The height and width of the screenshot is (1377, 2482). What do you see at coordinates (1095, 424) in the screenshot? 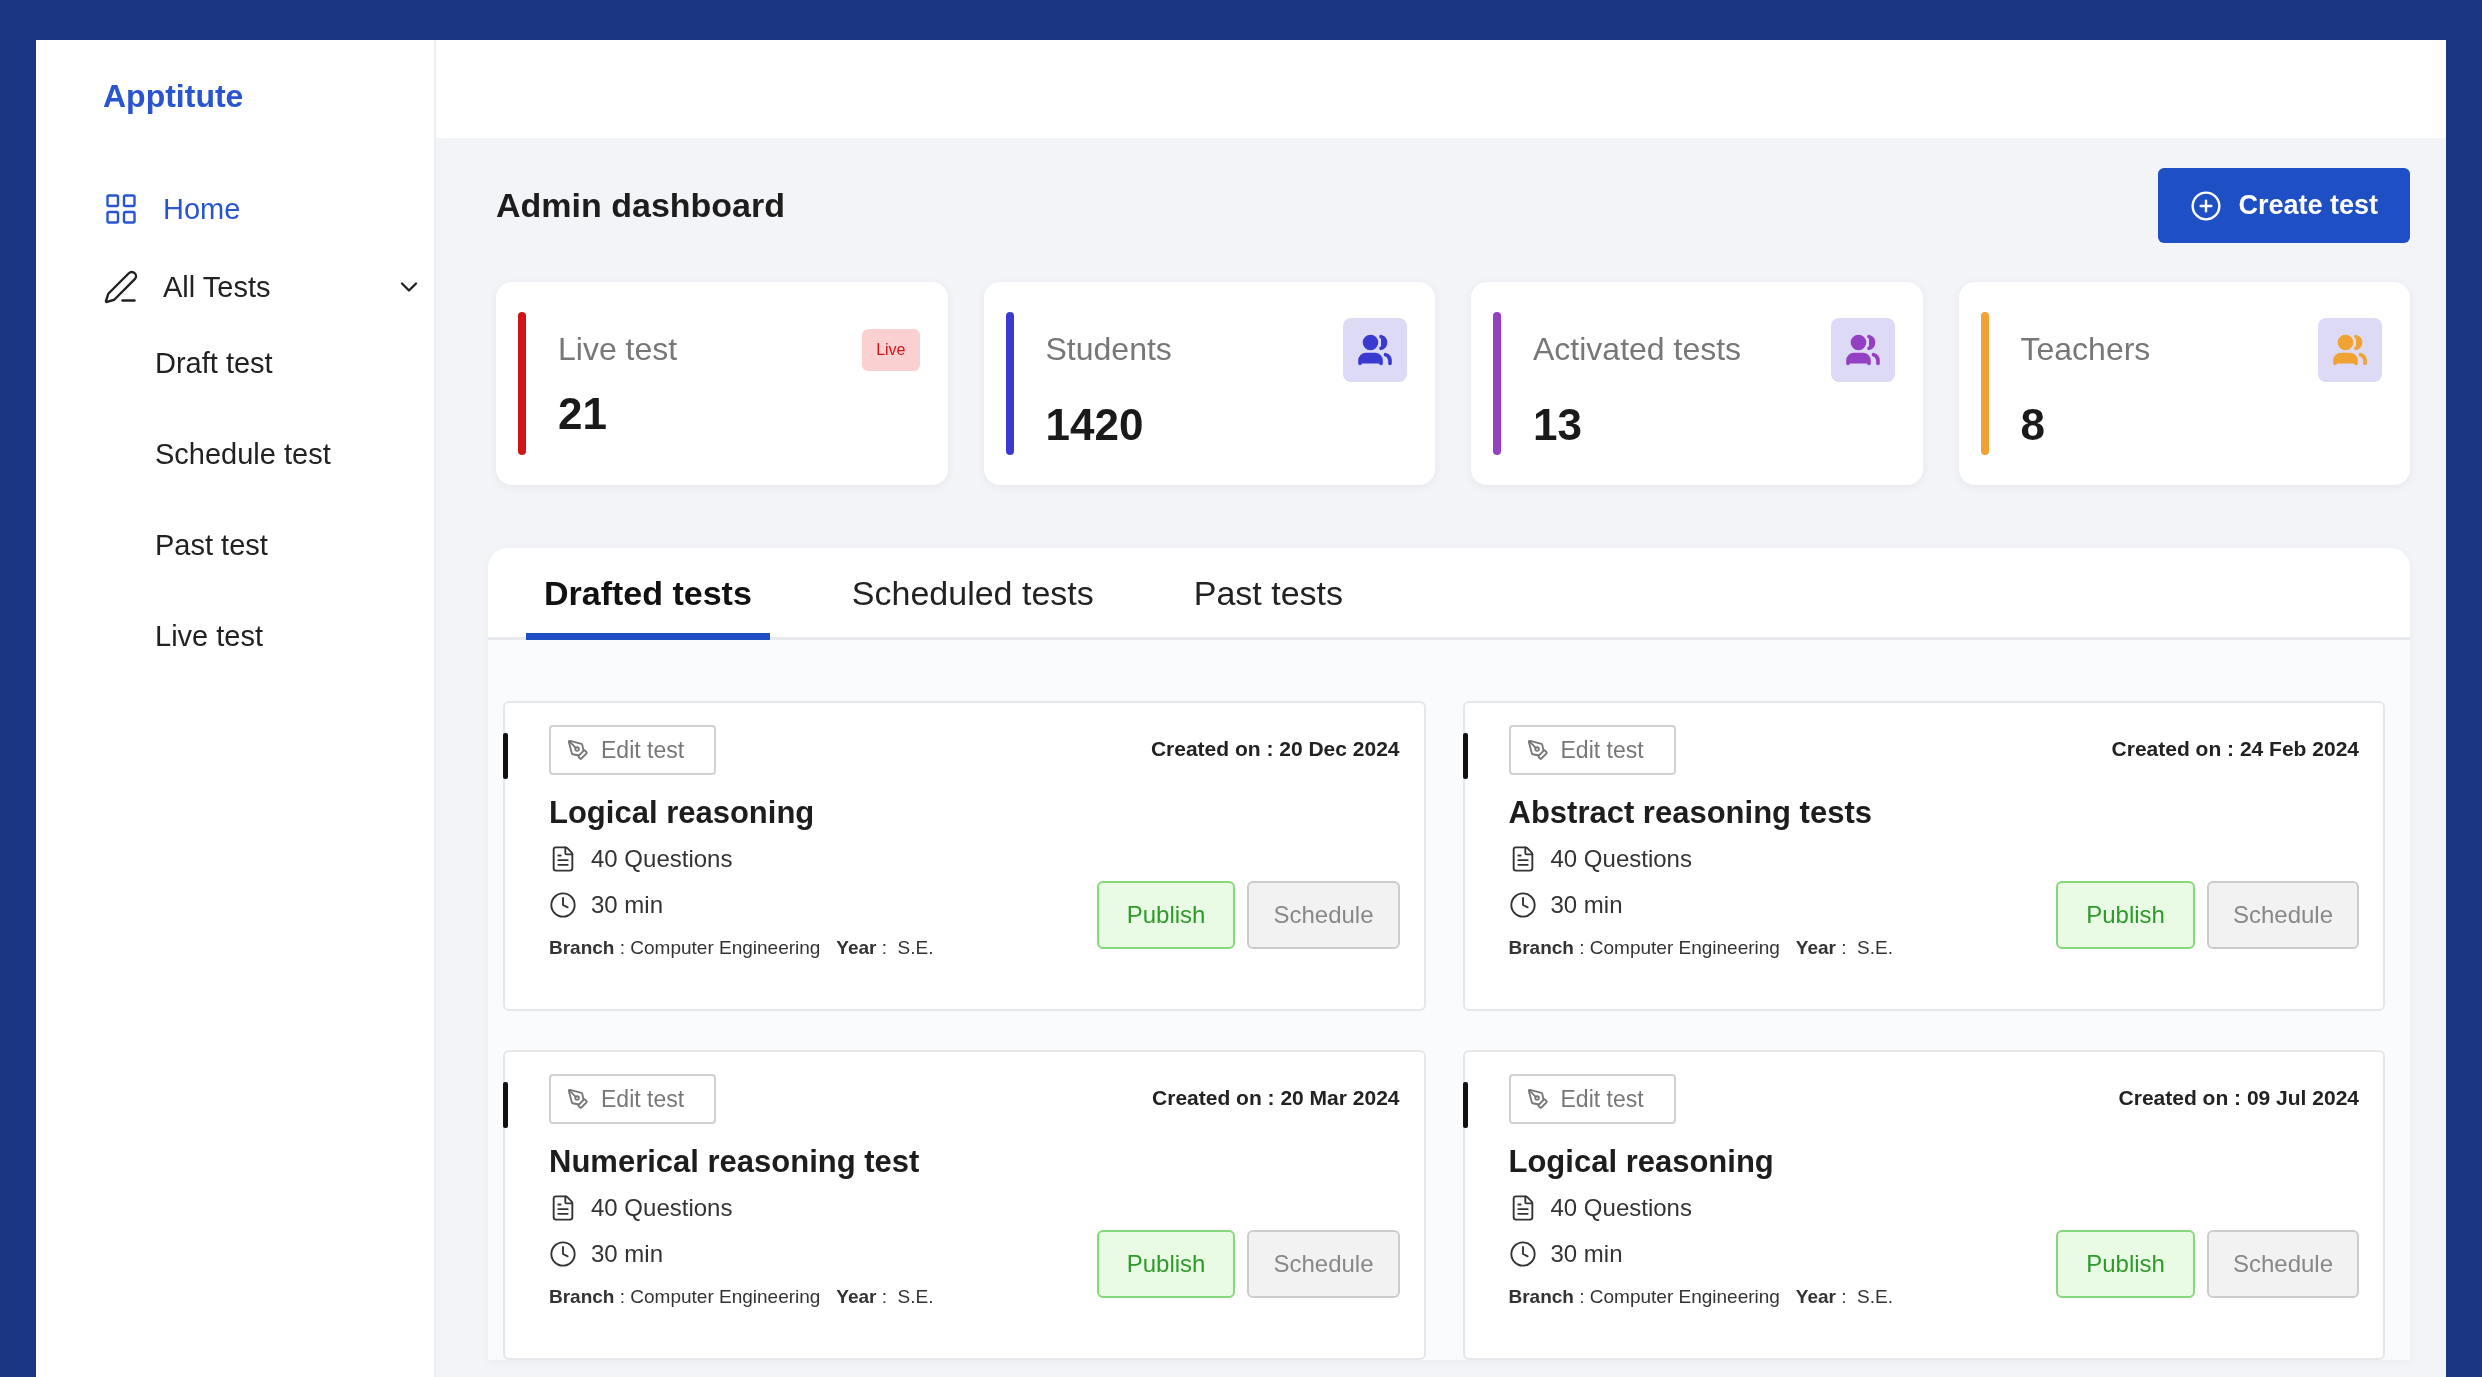
I see `stat-value: 1420` at bounding box center [1095, 424].